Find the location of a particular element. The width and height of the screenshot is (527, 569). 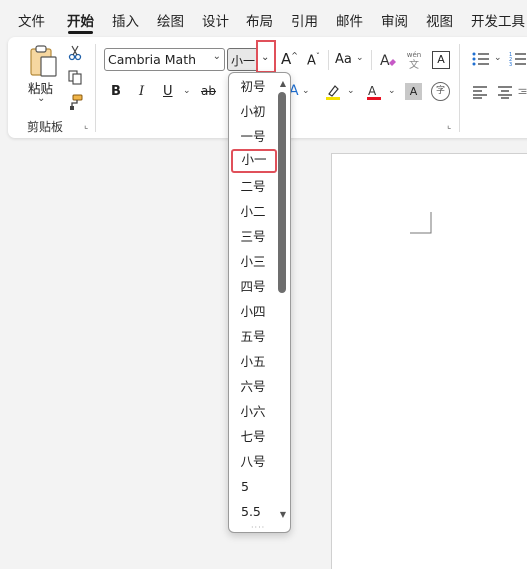

clipboard-group-label: 剪贴板 is located at coordinates (45, 127).